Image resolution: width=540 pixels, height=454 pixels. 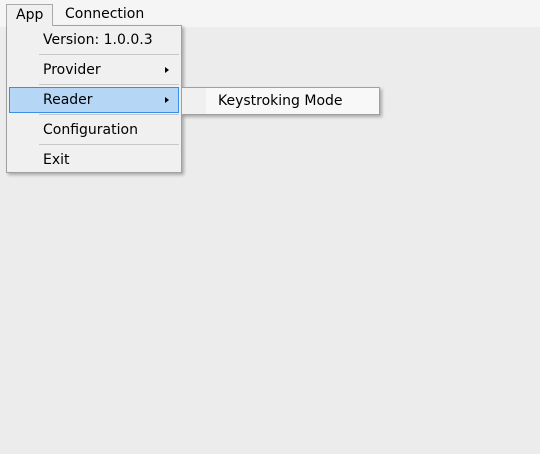 I want to click on menu-item-keystroking-mode: Keystroking Mode, so click(x=280, y=101).